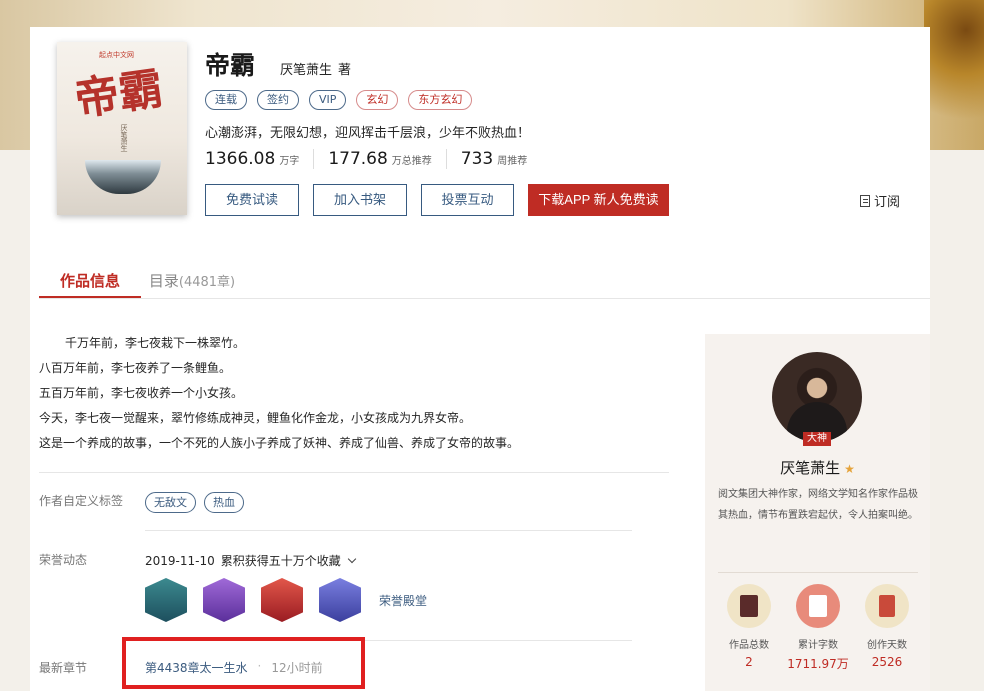 Image resolution: width=984 pixels, height=691 pixels. I want to click on author-stat-value: 1711.97万, so click(818, 664).